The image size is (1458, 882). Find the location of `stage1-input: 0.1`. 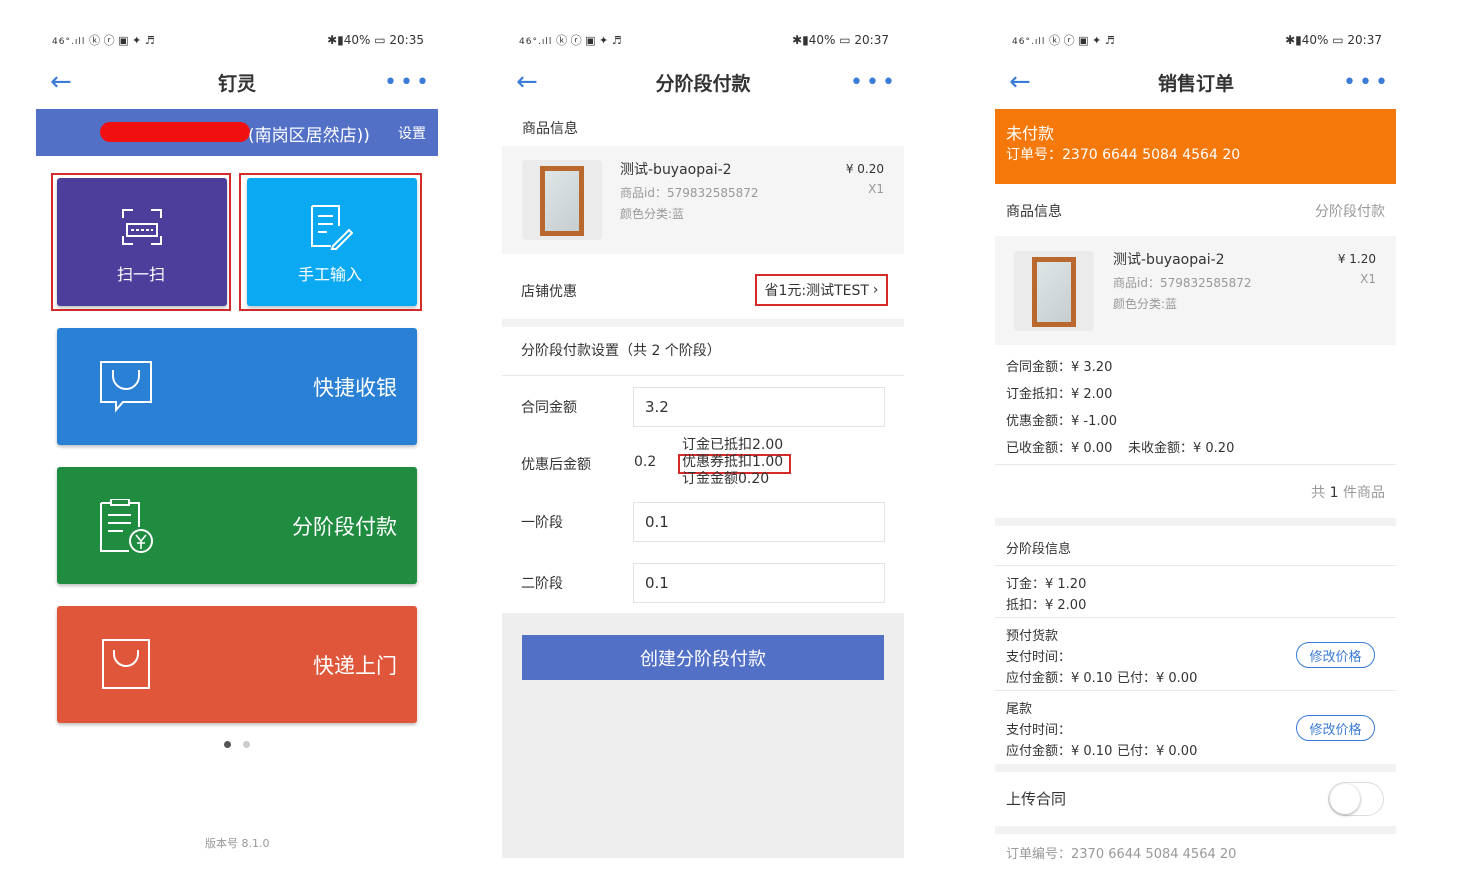

stage1-input: 0.1 is located at coordinates (759, 522).